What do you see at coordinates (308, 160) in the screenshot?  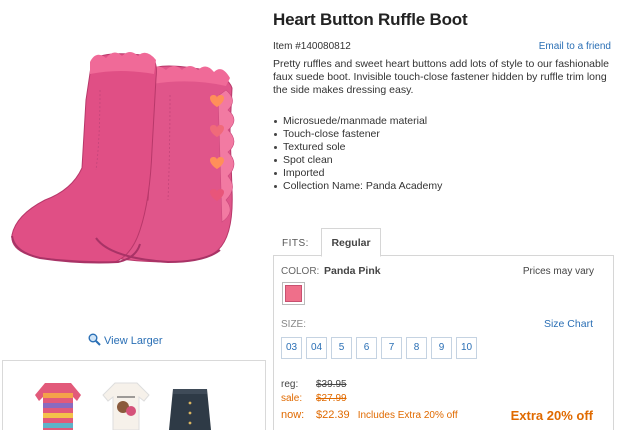 I see `feature-text: Spot clean` at bounding box center [308, 160].